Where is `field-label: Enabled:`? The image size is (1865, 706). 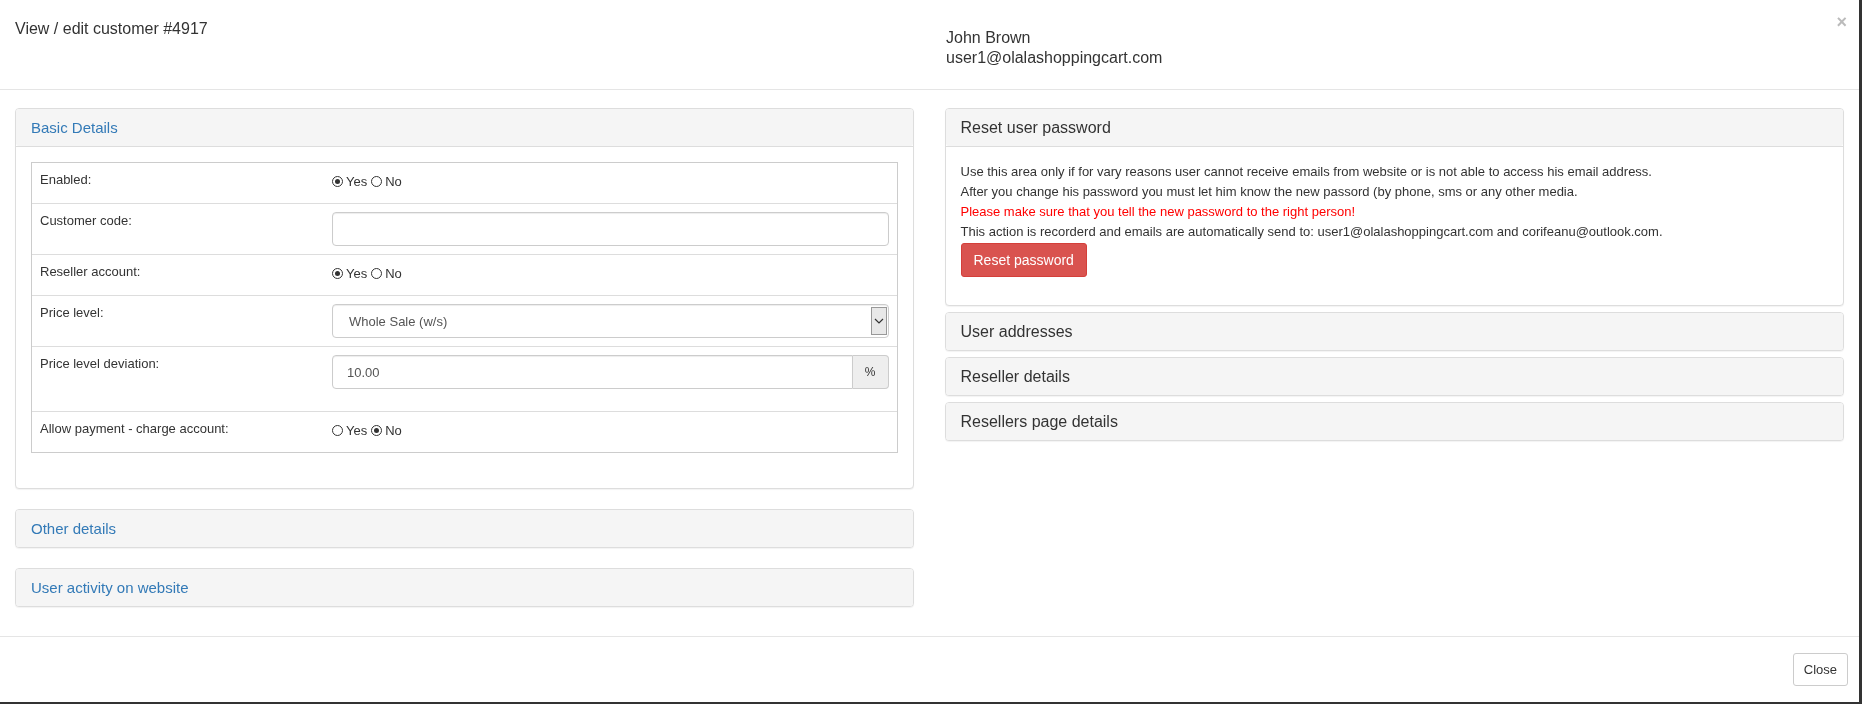 field-label: Enabled: is located at coordinates (66, 180).